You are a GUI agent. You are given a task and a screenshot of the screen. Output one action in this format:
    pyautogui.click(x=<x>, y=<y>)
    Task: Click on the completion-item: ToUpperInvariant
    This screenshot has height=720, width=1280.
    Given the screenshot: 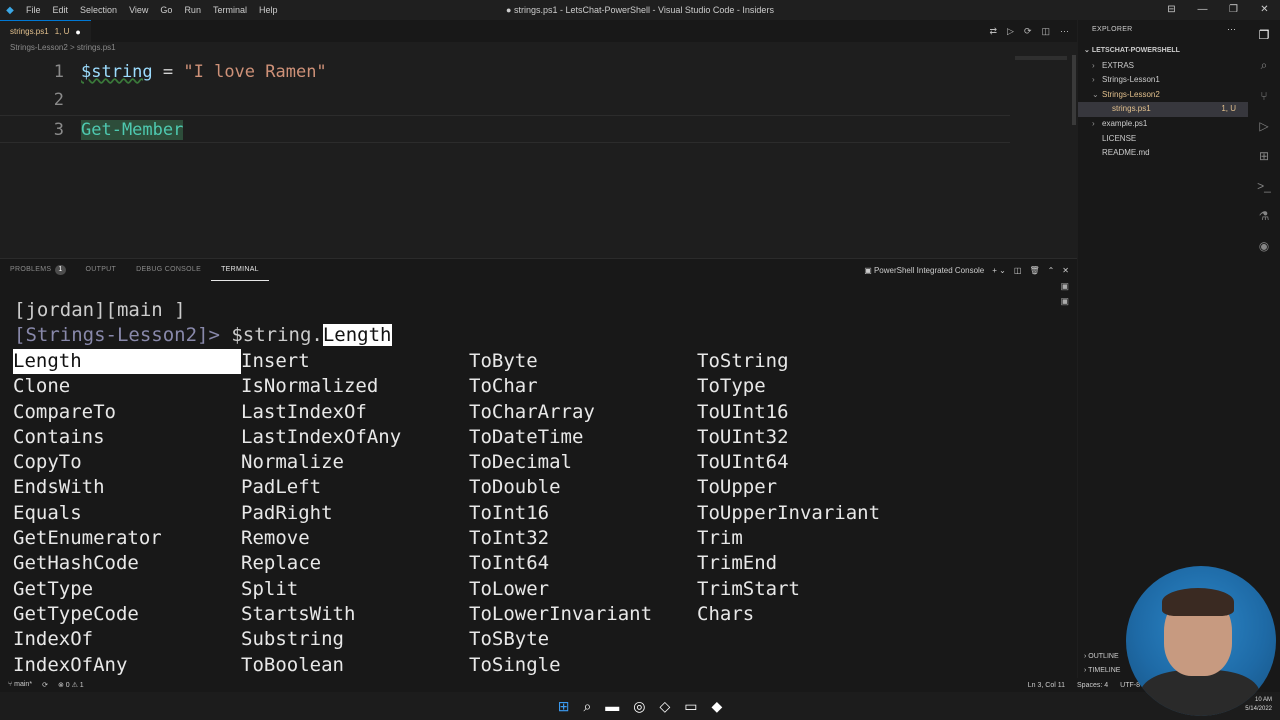 What is the action you would take?
    pyautogui.click(x=811, y=513)
    